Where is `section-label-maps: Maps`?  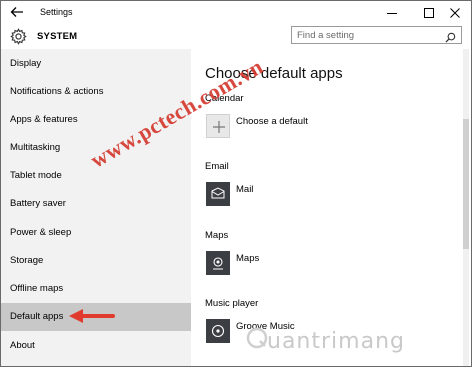
section-label-maps: Maps is located at coordinates (217, 235).